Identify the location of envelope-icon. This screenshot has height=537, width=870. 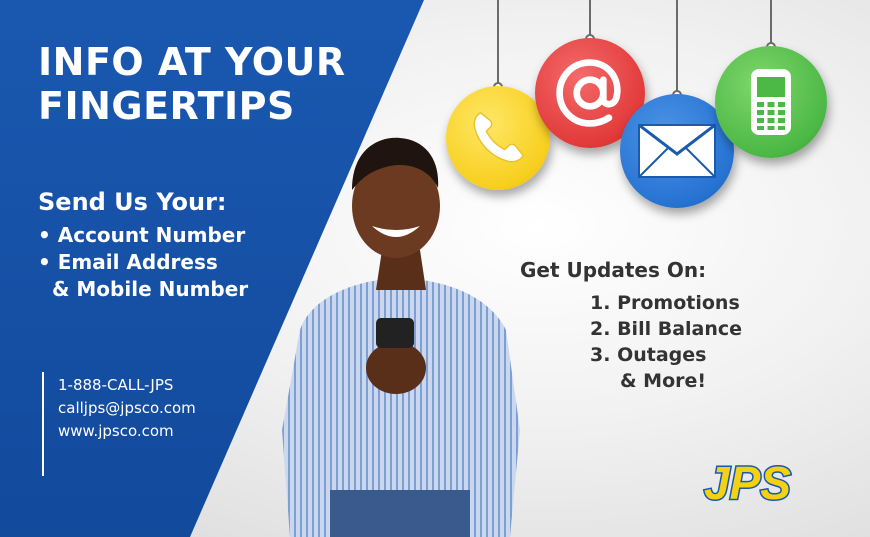
(677, 150).